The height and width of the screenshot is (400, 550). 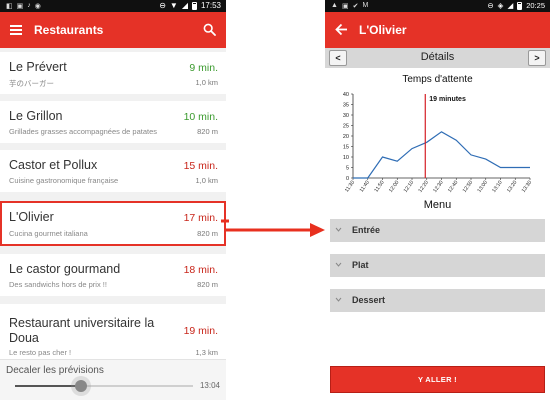 I want to click on restaurant-name: L'Olivier, so click(x=31, y=217).